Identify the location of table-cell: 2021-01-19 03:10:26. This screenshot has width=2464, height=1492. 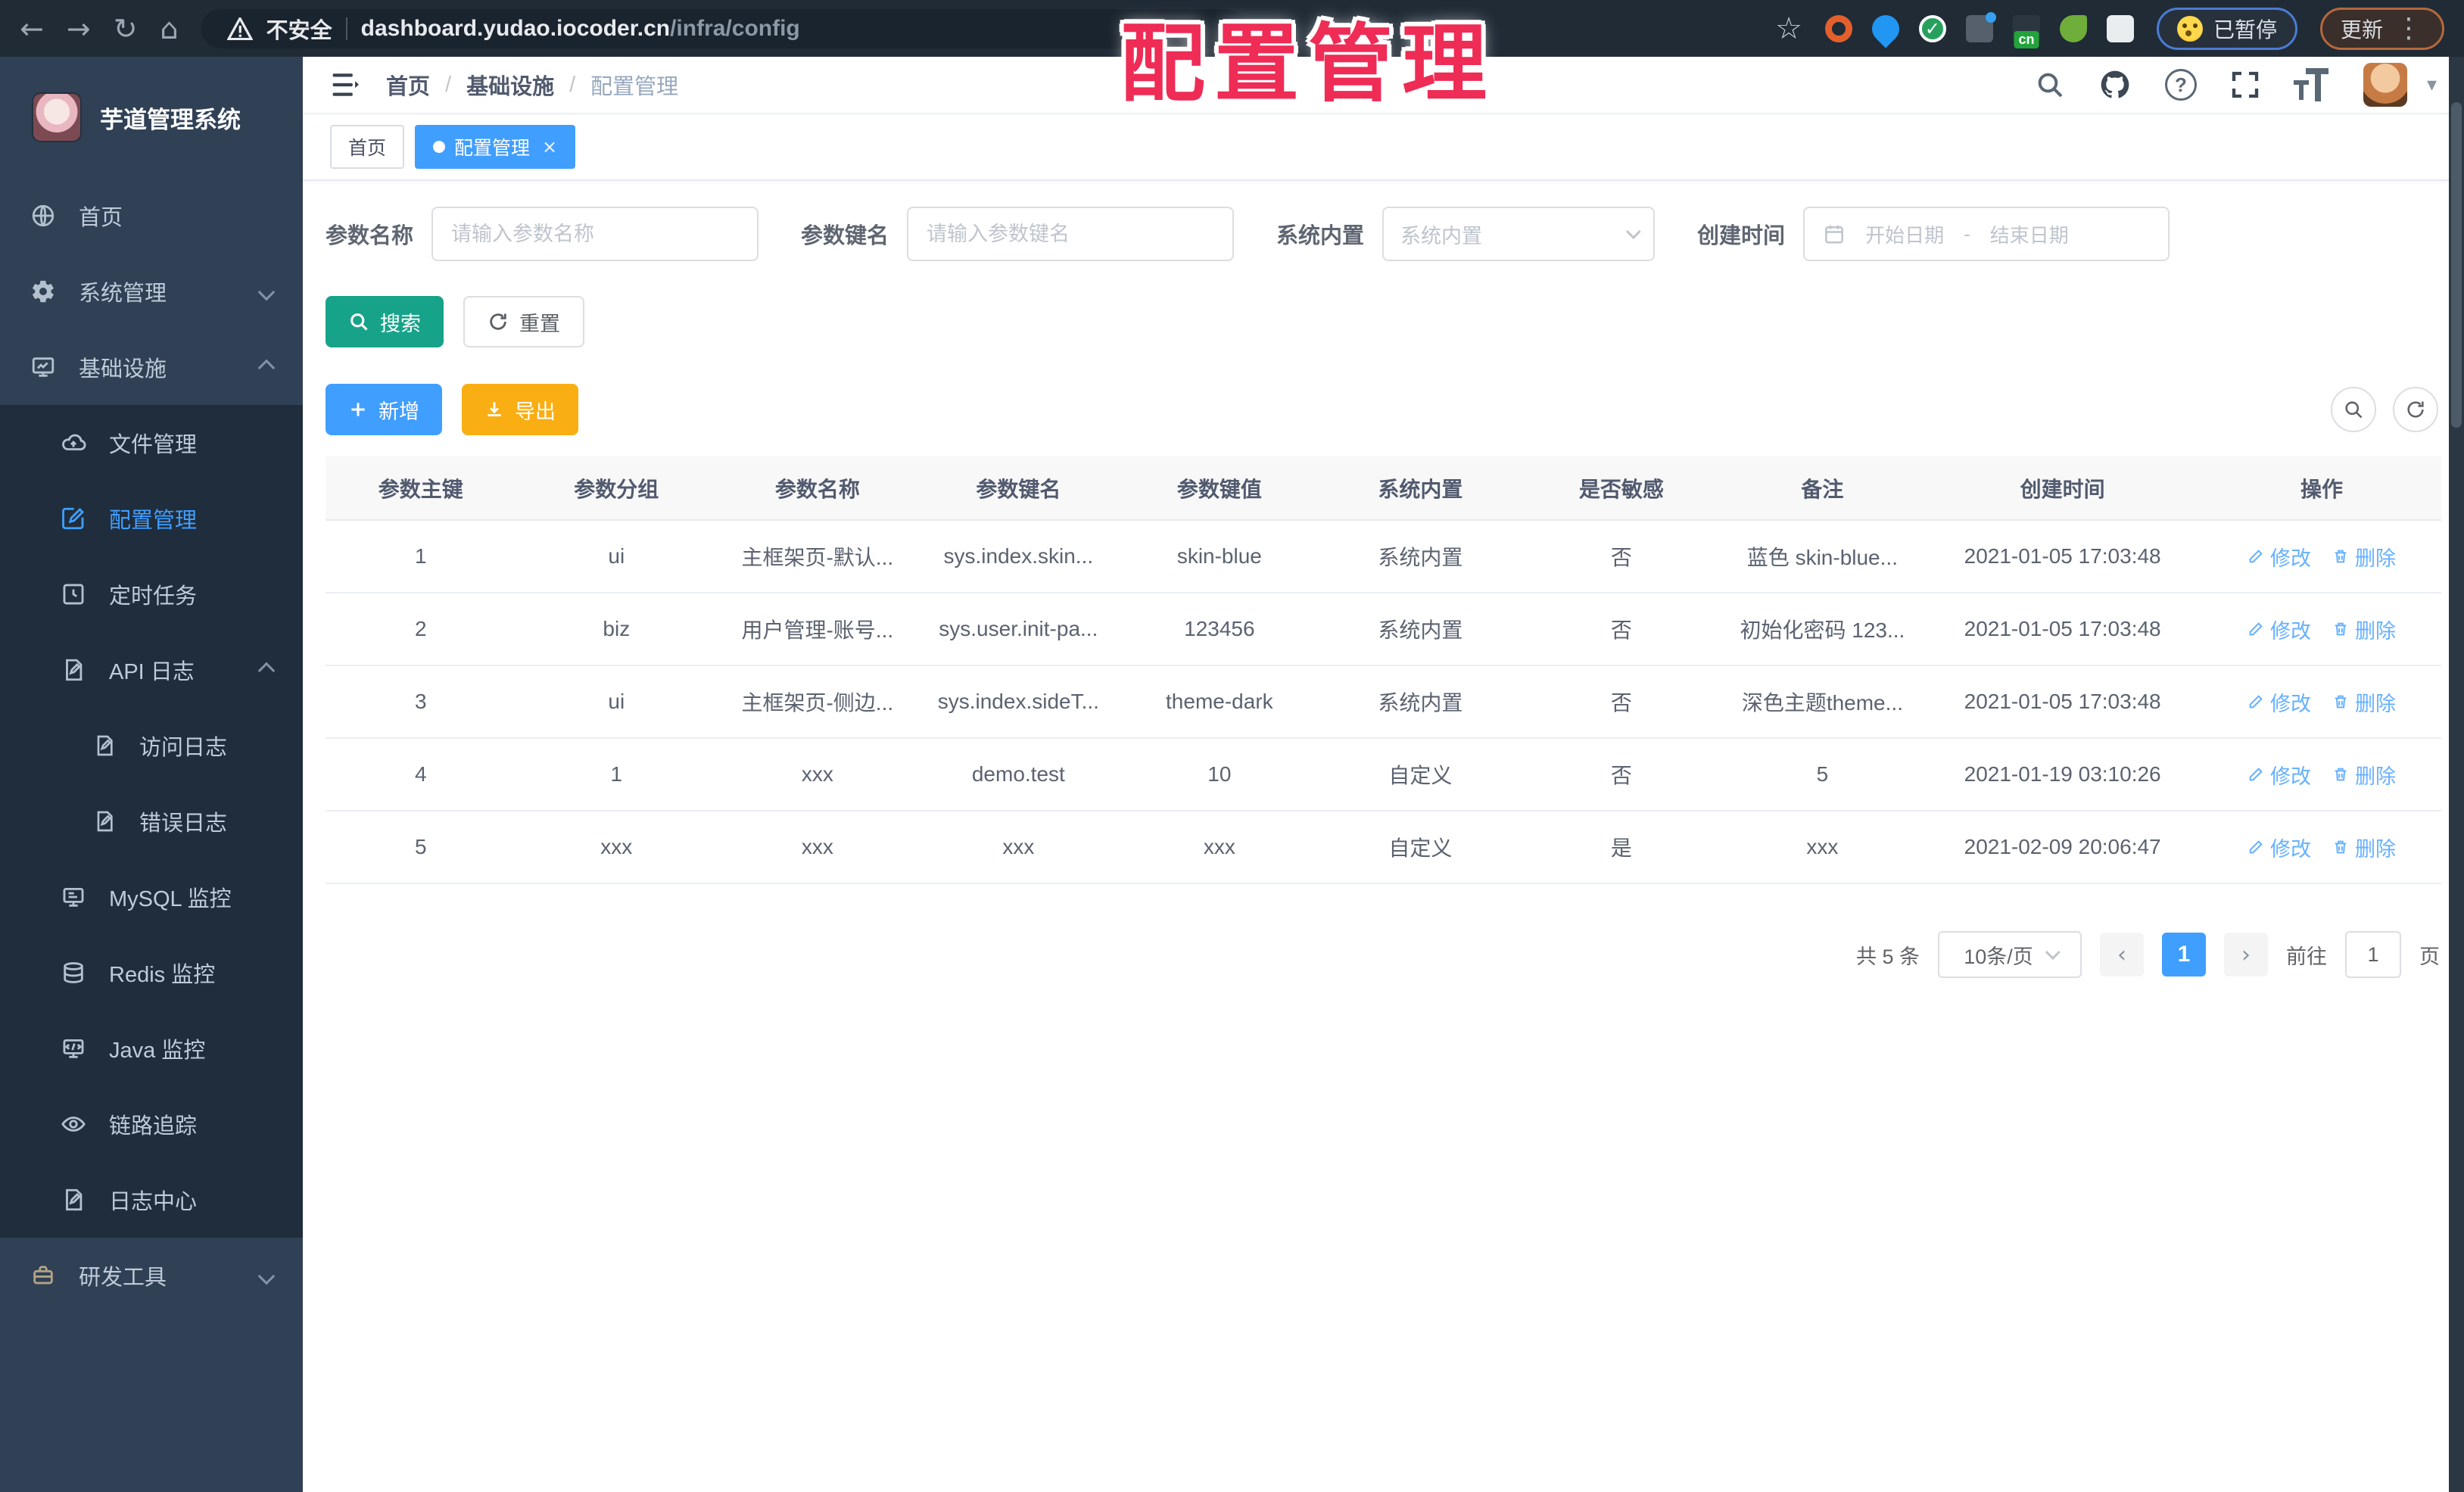
(2063, 774).